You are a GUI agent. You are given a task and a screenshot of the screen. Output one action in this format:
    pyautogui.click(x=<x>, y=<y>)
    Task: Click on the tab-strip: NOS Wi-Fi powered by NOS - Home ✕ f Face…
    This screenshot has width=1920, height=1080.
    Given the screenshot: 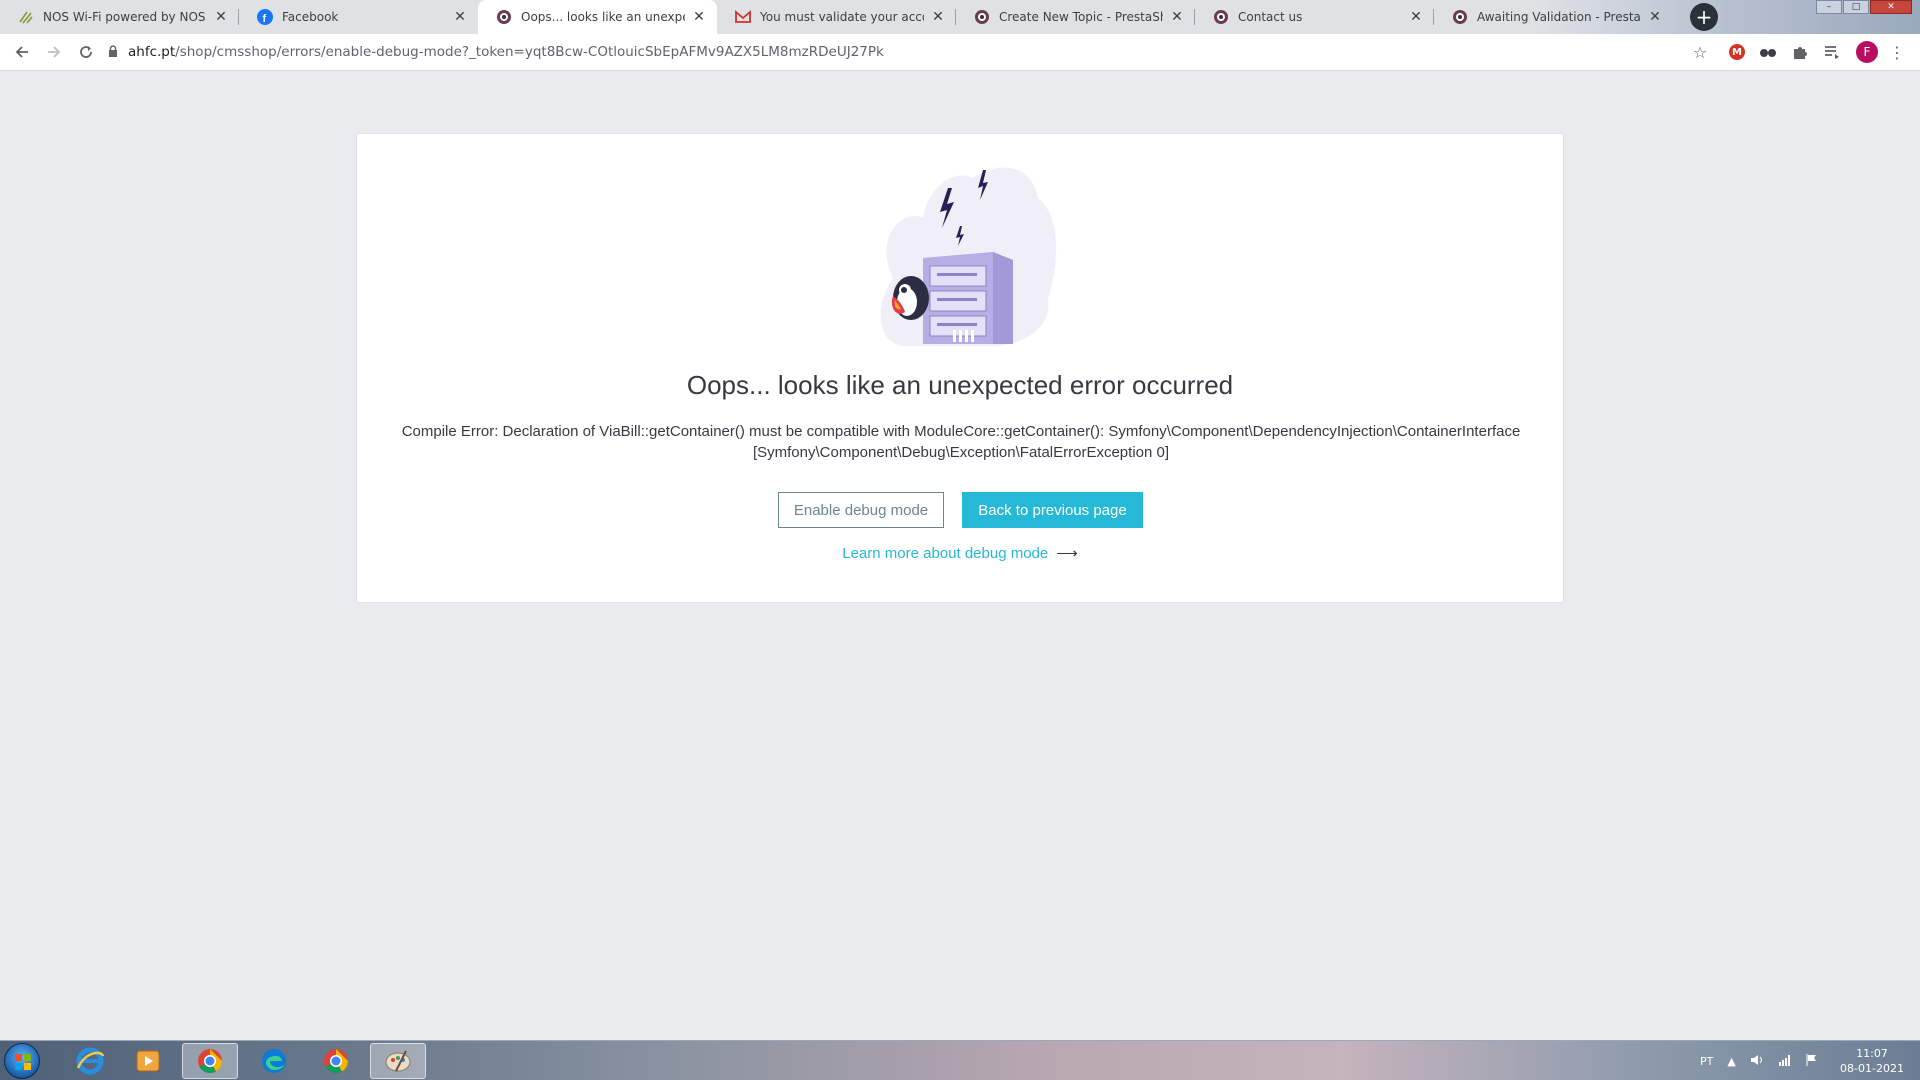 What is the action you would take?
    pyautogui.click(x=960, y=17)
    